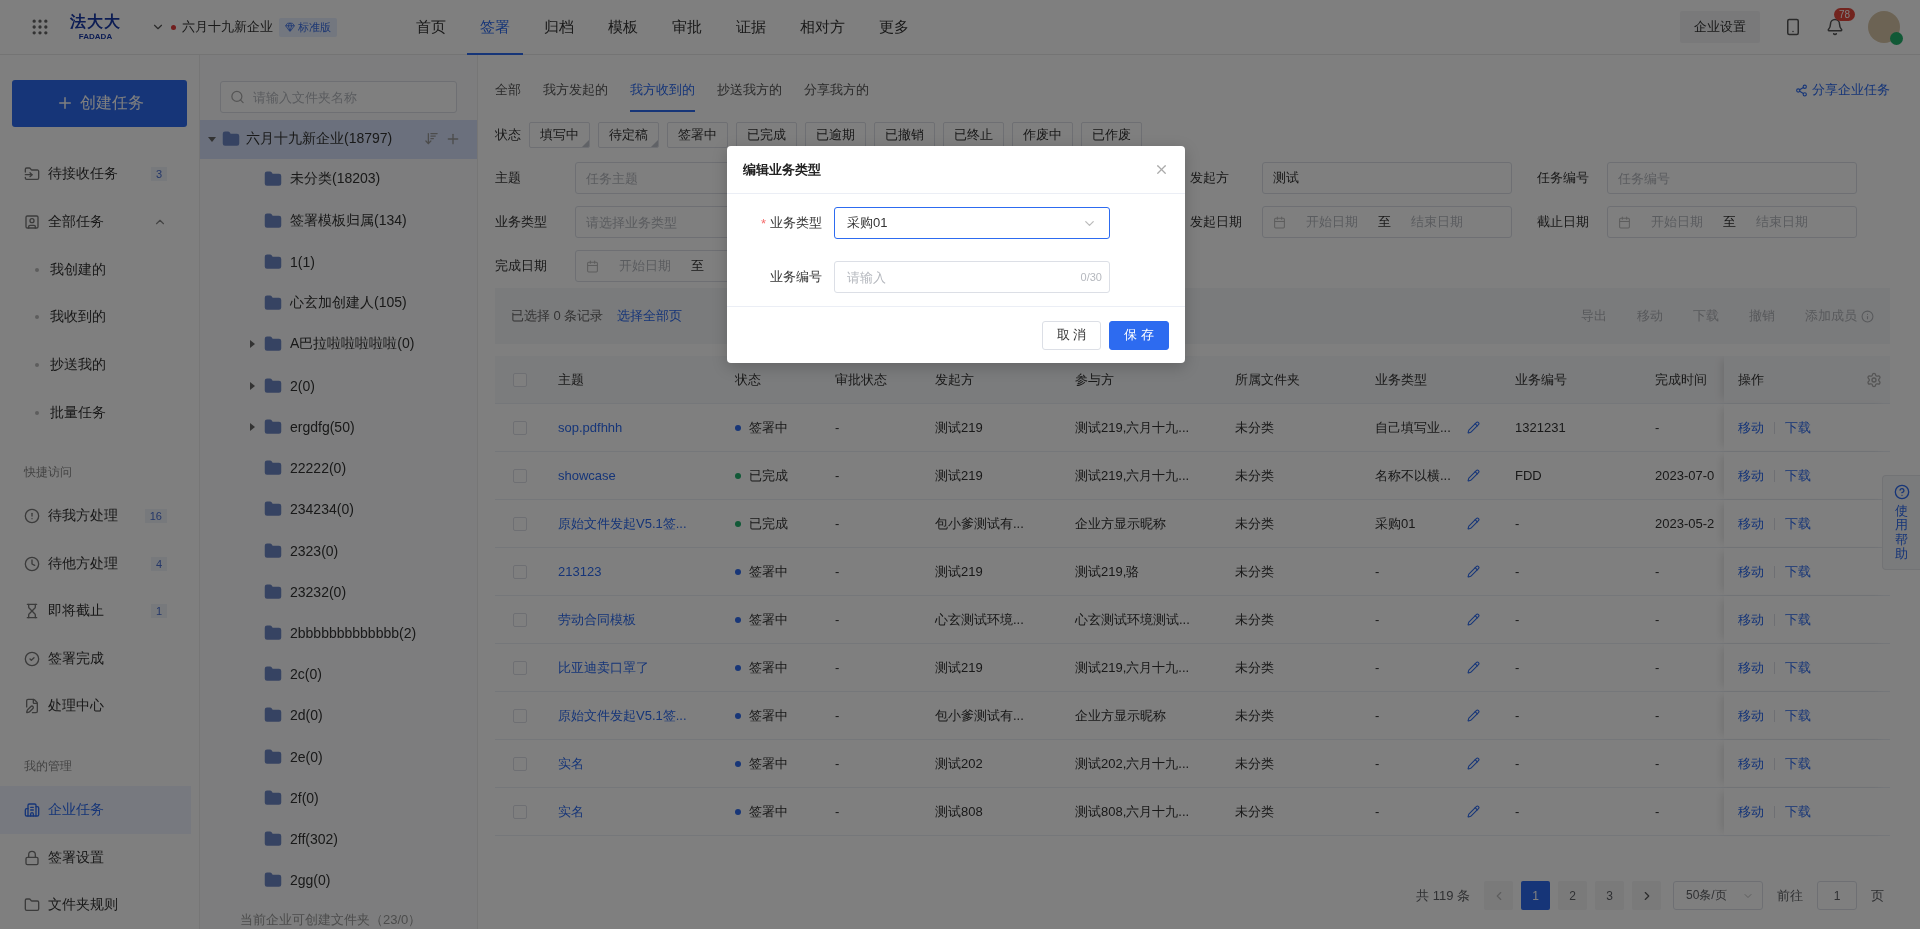 The width and height of the screenshot is (1920, 929). What do you see at coordinates (1874, 379) in the screenshot?
I see `settings-icon` at bounding box center [1874, 379].